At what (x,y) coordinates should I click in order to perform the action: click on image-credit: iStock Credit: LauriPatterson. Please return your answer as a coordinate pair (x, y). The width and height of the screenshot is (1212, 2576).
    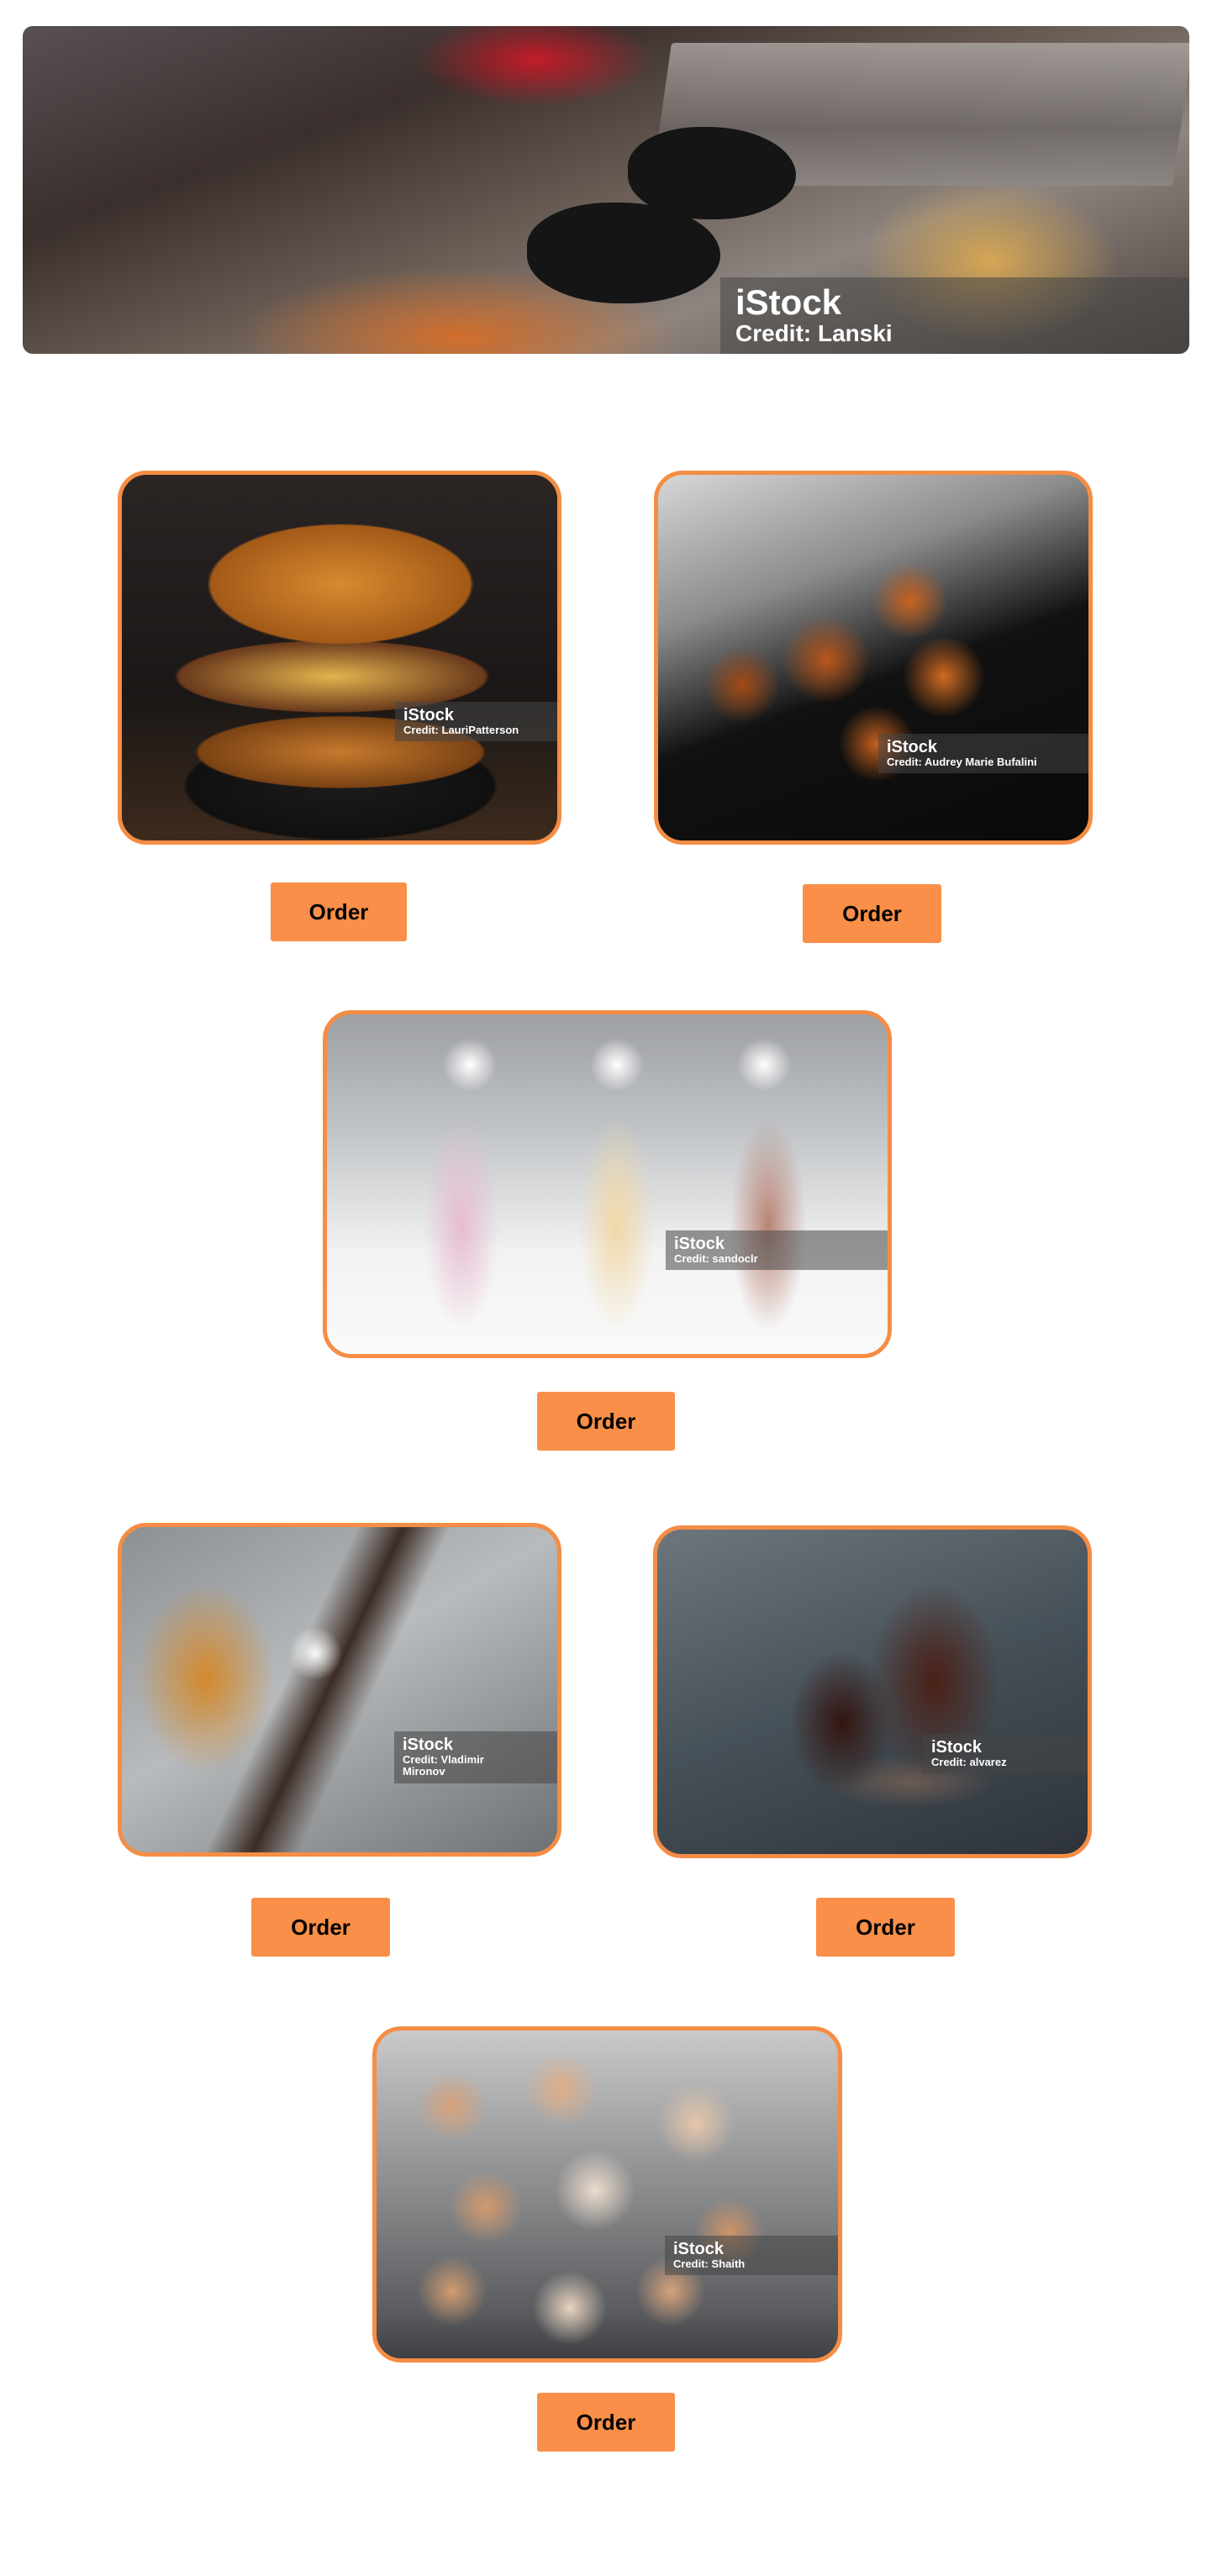
    Looking at the image, I should click on (476, 722).